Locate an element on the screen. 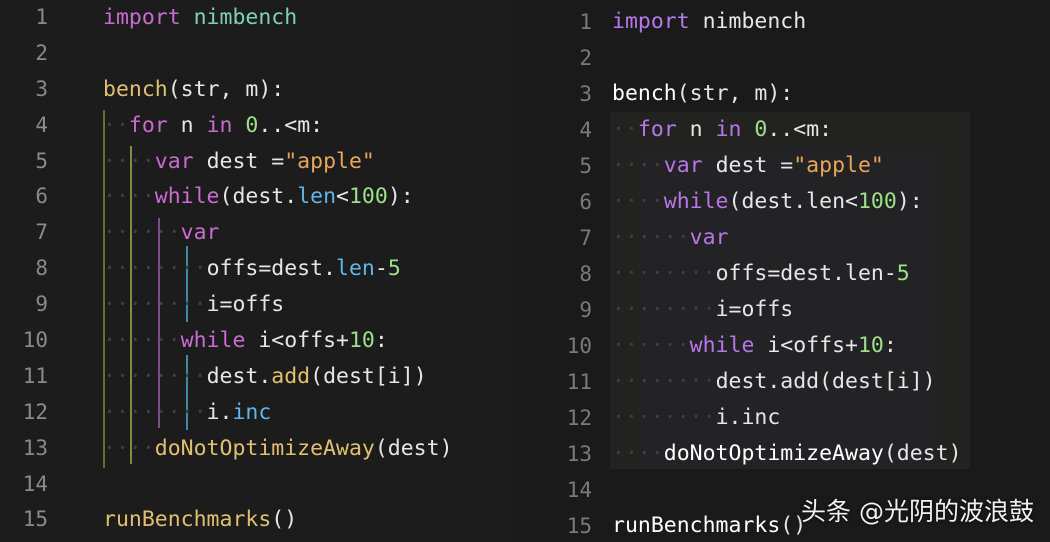 The width and height of the screenshot is (1050, 542). code-line: 11 ········dest.add(dest[i]) is located at coordinates (256, 377).